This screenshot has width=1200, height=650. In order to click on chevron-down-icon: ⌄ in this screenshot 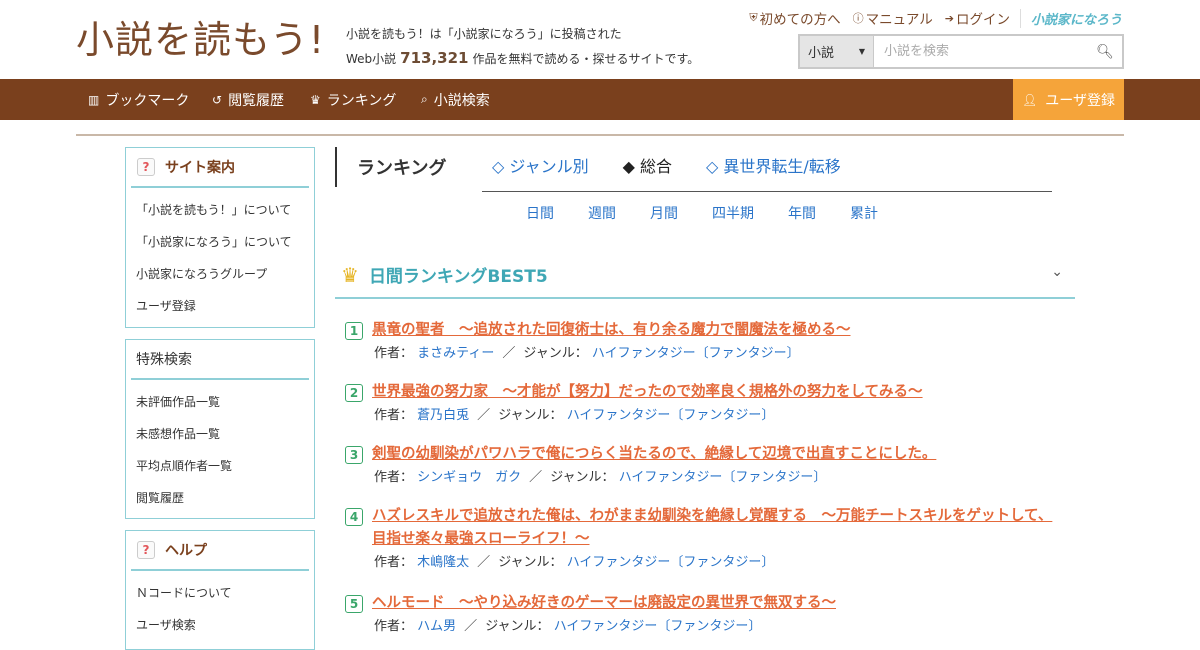, I will do `click(1057, 272)`.